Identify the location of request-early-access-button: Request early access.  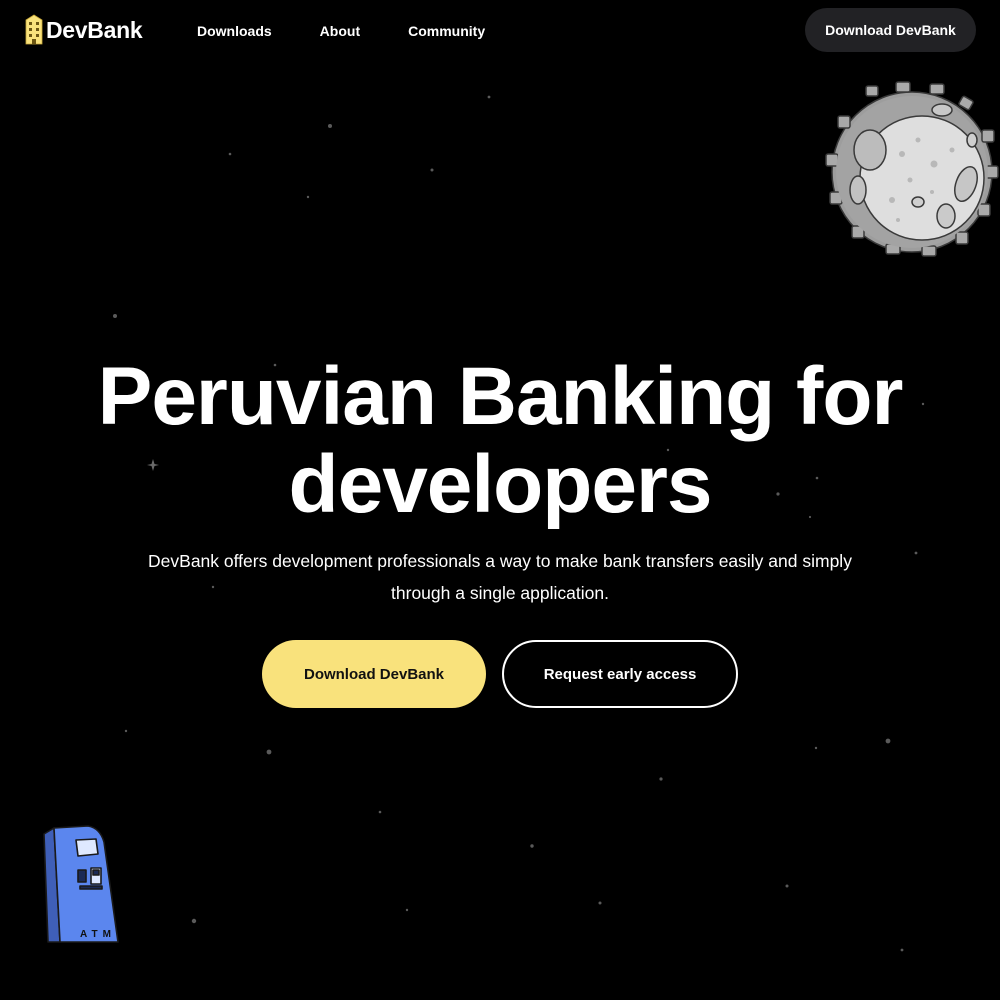
(620, 674).